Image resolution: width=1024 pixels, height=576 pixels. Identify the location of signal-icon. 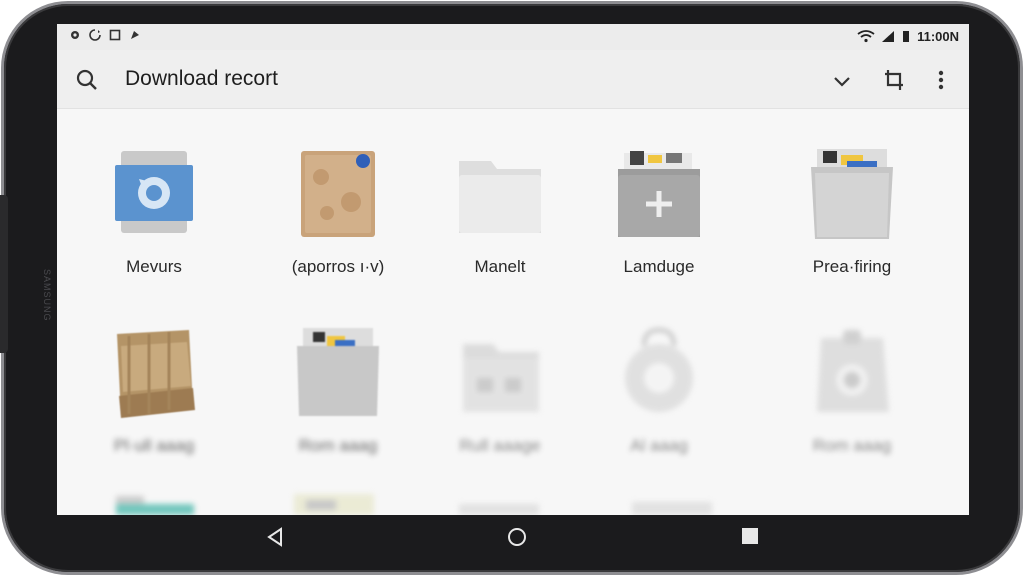
(888, 36).